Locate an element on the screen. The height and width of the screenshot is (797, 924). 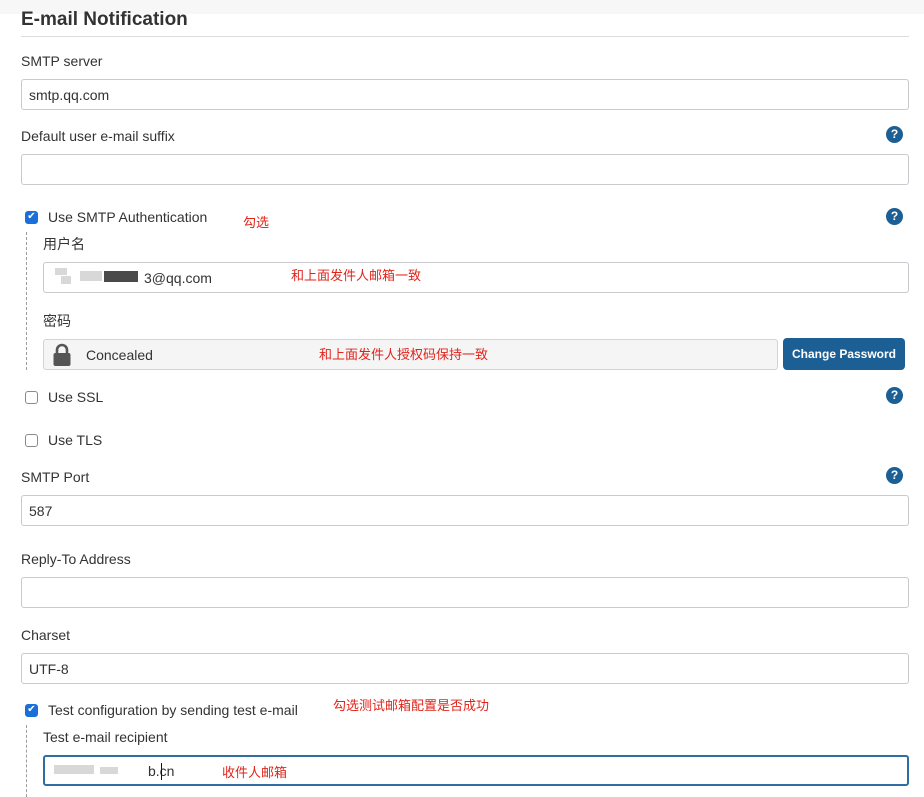
smtp-server-label: SMTP server is located at coordinates (62, 61).